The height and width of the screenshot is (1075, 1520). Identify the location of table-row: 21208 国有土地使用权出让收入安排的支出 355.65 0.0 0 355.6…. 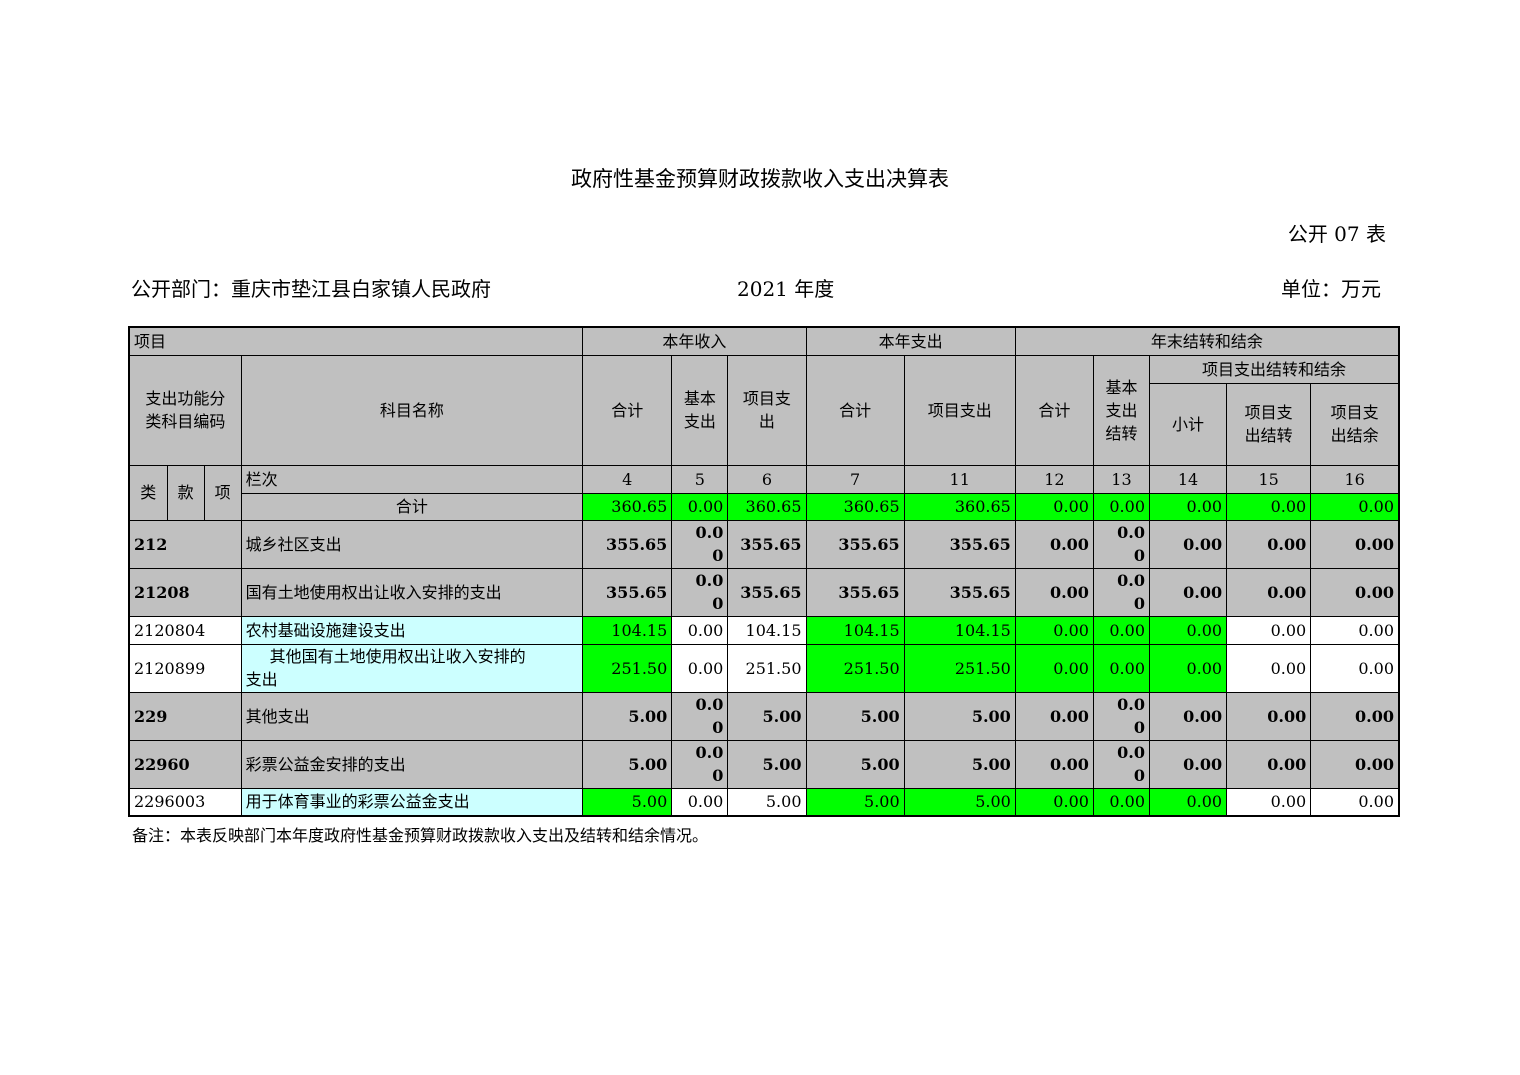
(764, 592).